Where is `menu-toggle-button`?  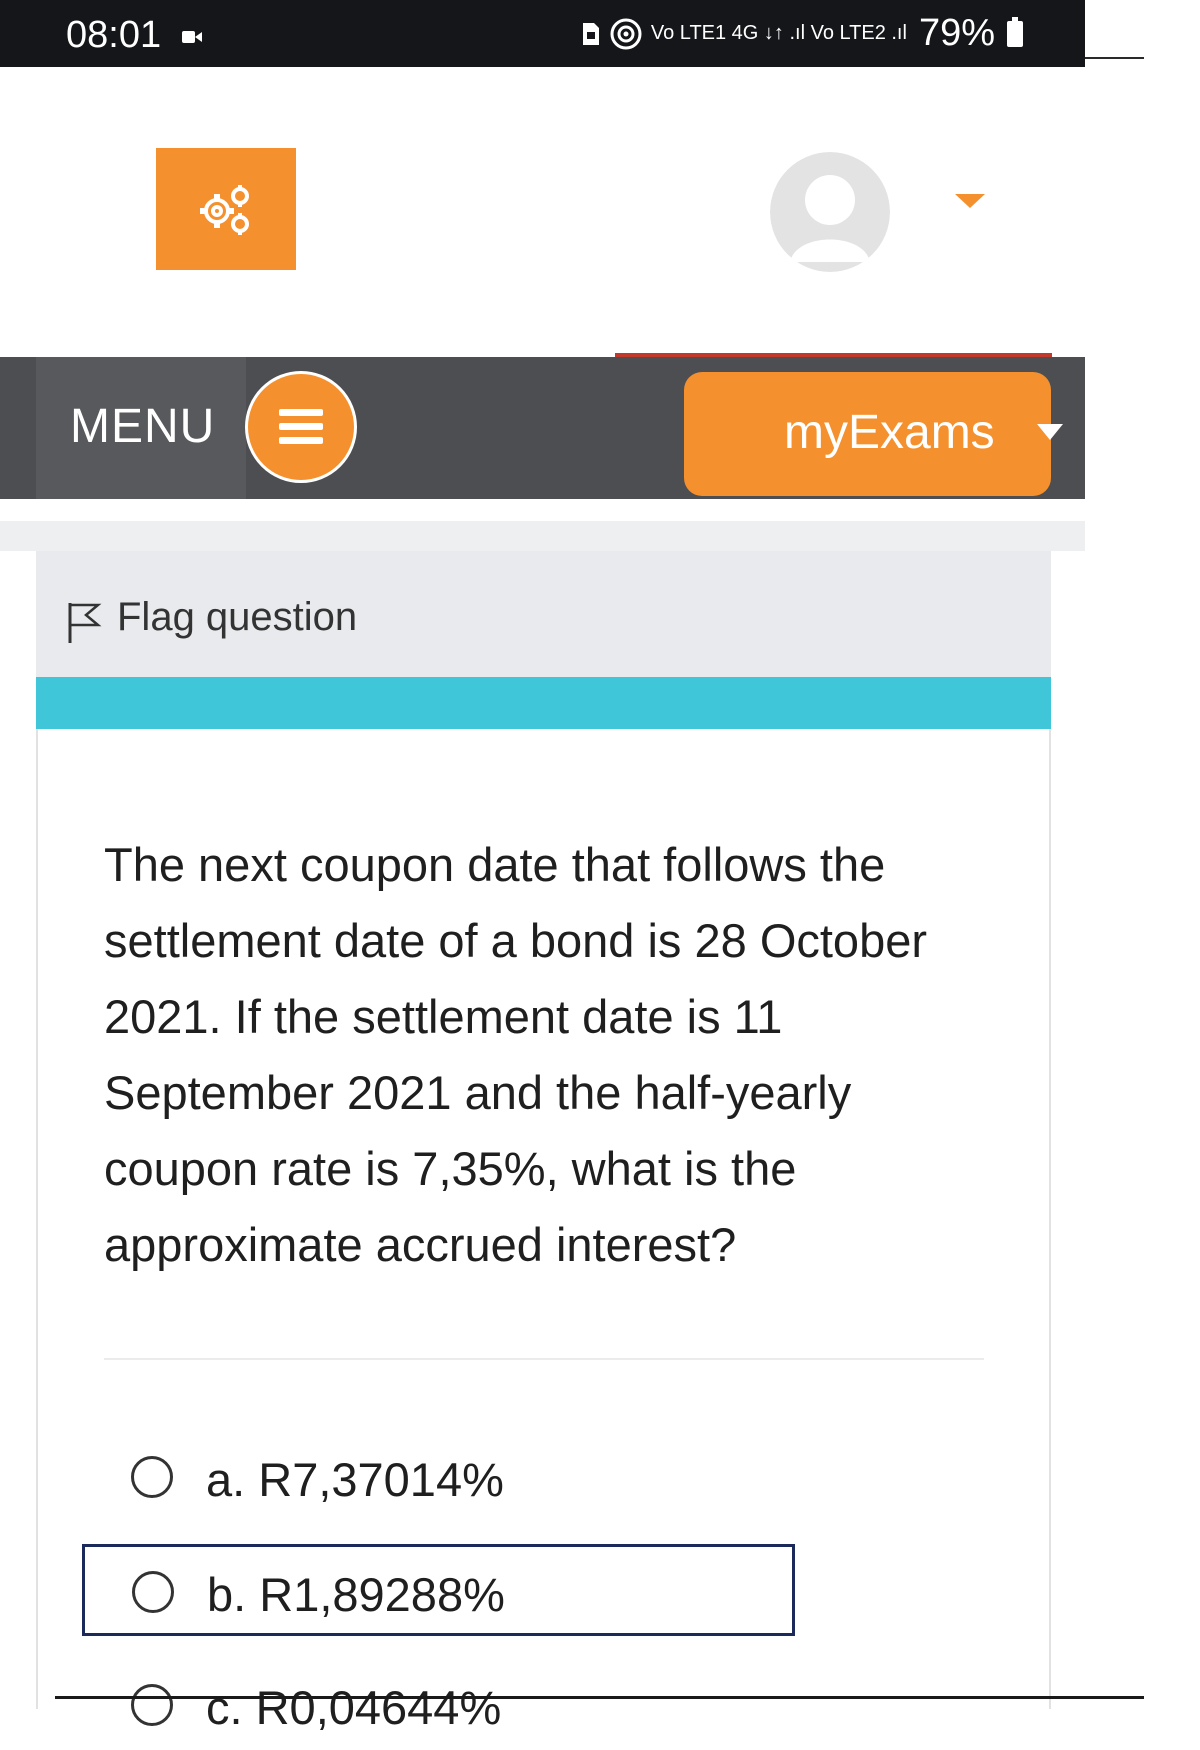
menu-toggle-button is located at coordinates (301, 427).